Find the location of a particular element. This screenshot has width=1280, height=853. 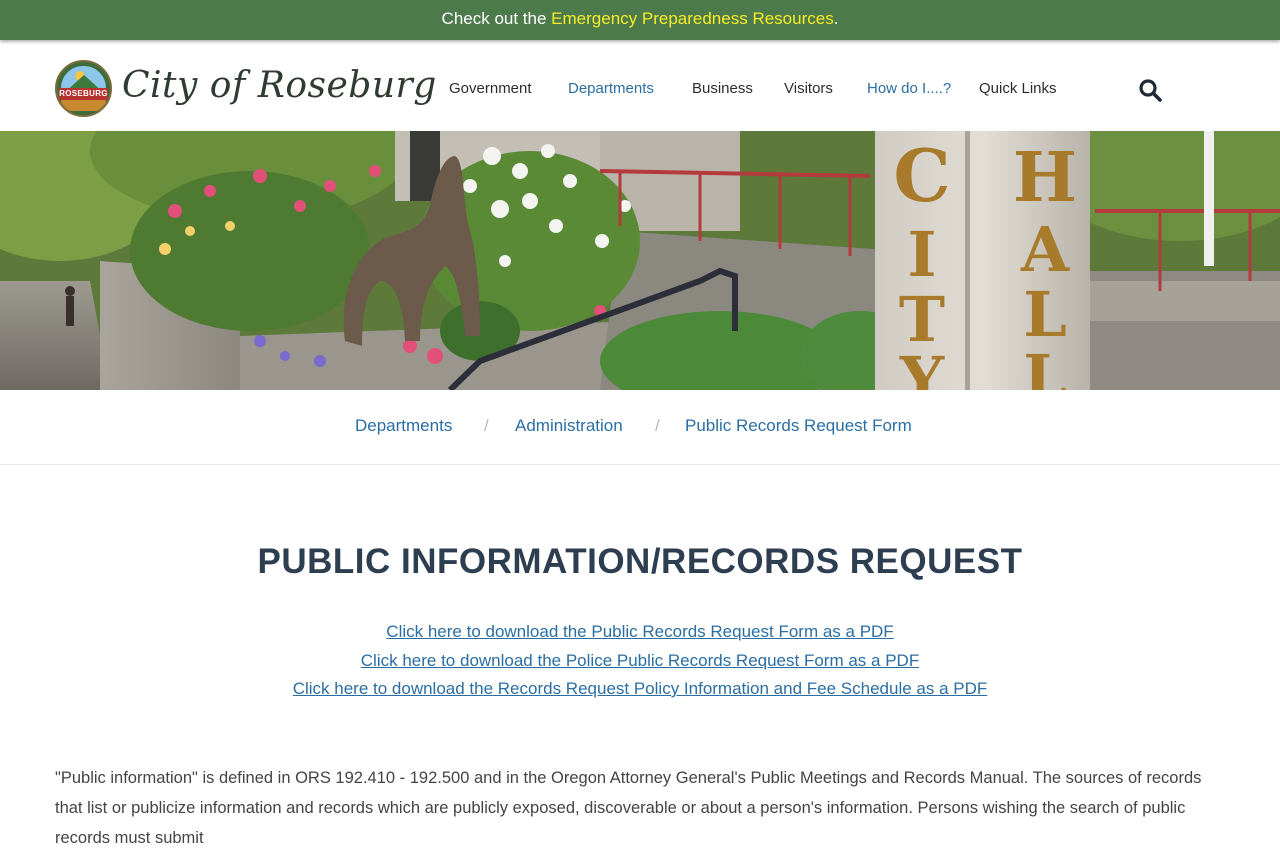

sign-letter-i: I is located at coordinates (921, 254).